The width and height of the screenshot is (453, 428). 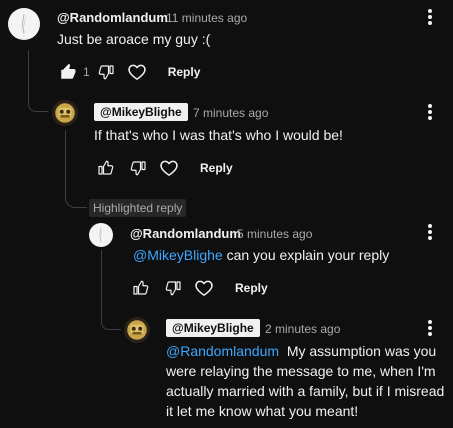 What do you see at coordinates (222, 351) in the screenshot?
I see `mention-link: @Randomlandum` at bounding box center [222, 351].